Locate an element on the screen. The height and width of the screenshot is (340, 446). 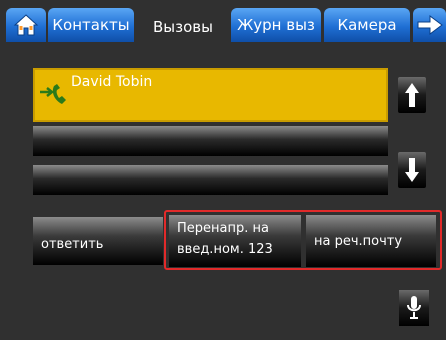
tab-camera: Камера is located at coordinates (367, 25).